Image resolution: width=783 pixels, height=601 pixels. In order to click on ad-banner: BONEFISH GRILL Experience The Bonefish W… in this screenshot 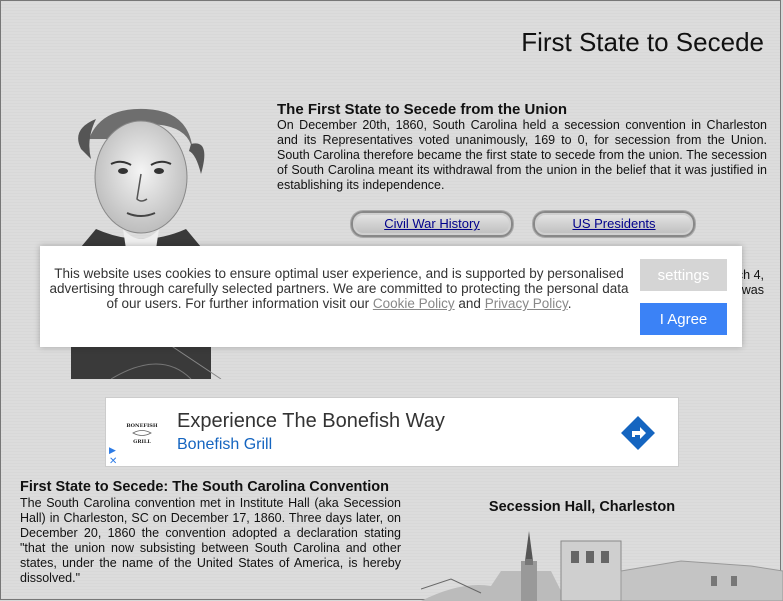, I will do `click(392, 432)`.